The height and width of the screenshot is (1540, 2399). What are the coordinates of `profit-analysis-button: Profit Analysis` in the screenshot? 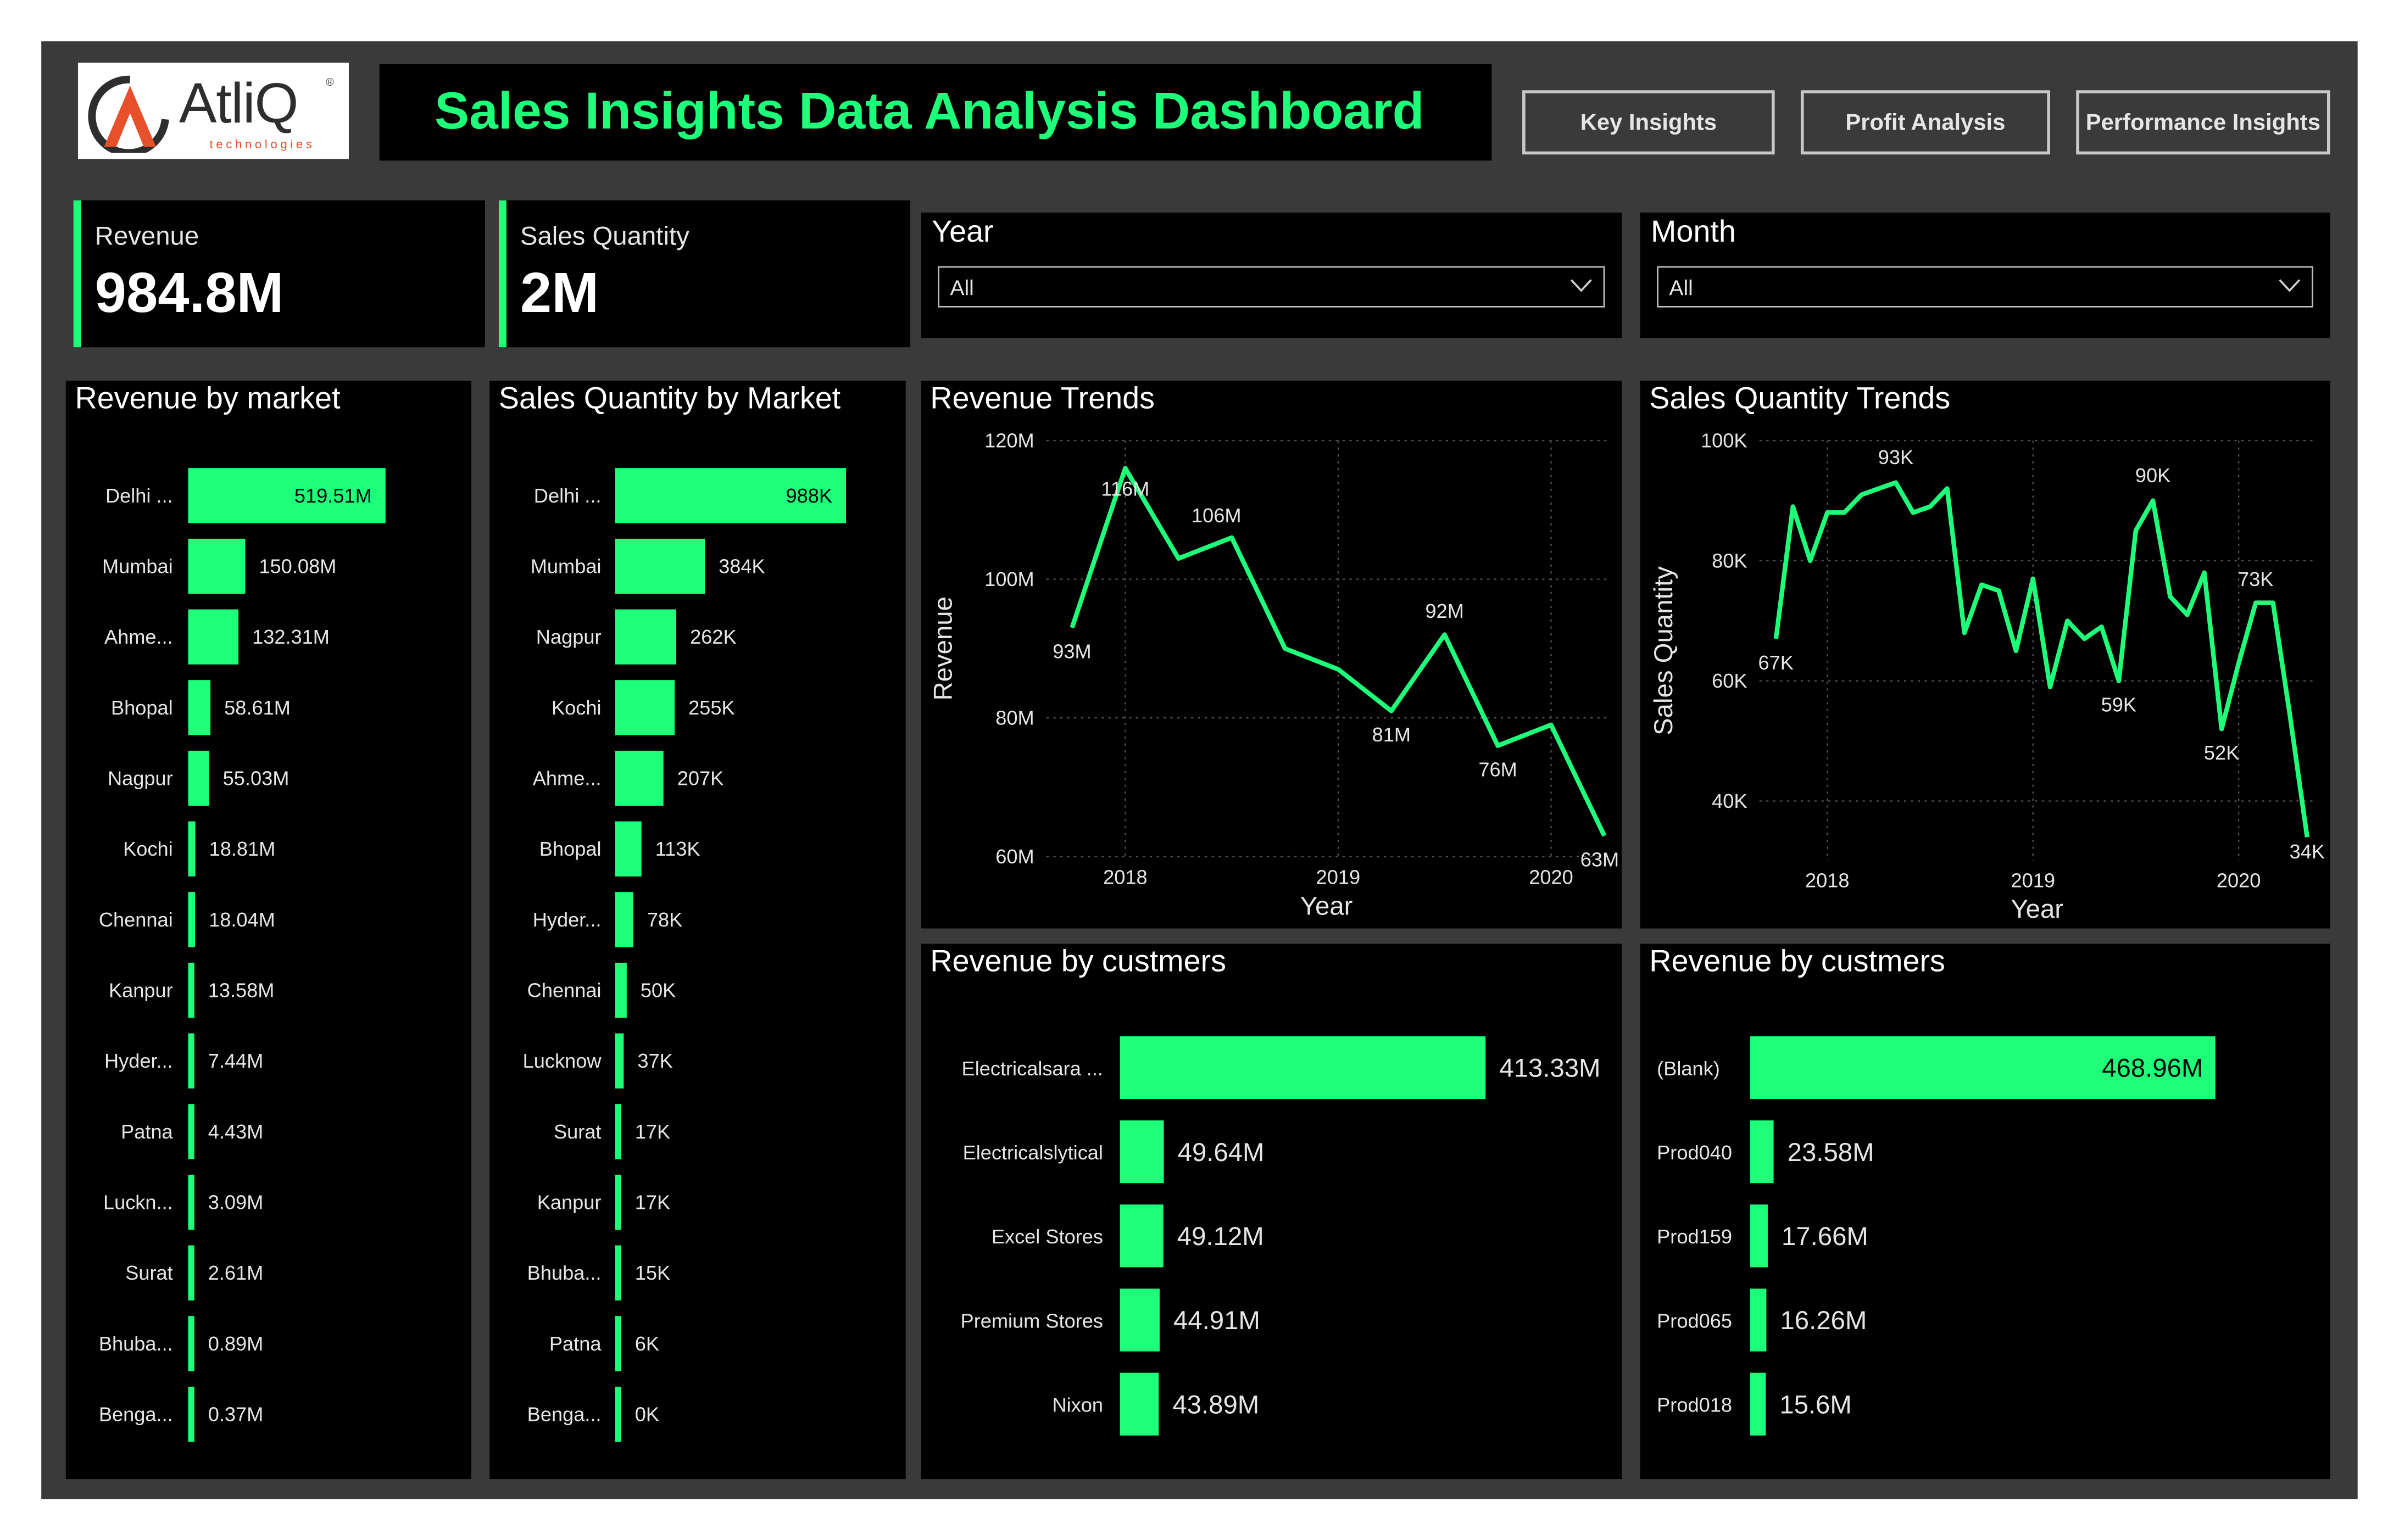 It's located at (1925, 123).